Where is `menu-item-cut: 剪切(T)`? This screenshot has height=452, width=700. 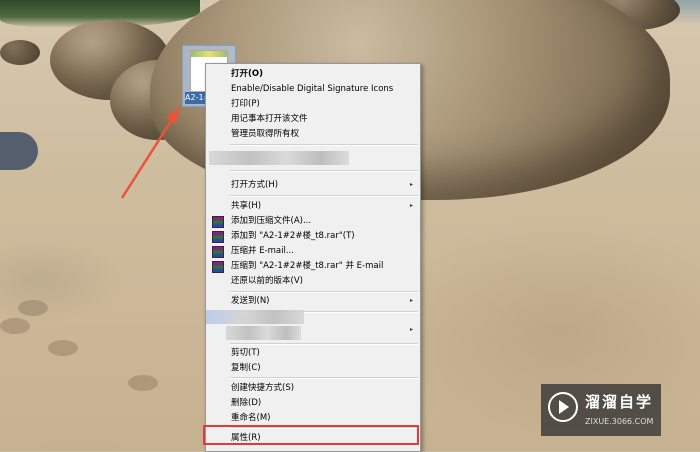 menu-item-cut: 剪切(T) is located at coordinates (313, 353).